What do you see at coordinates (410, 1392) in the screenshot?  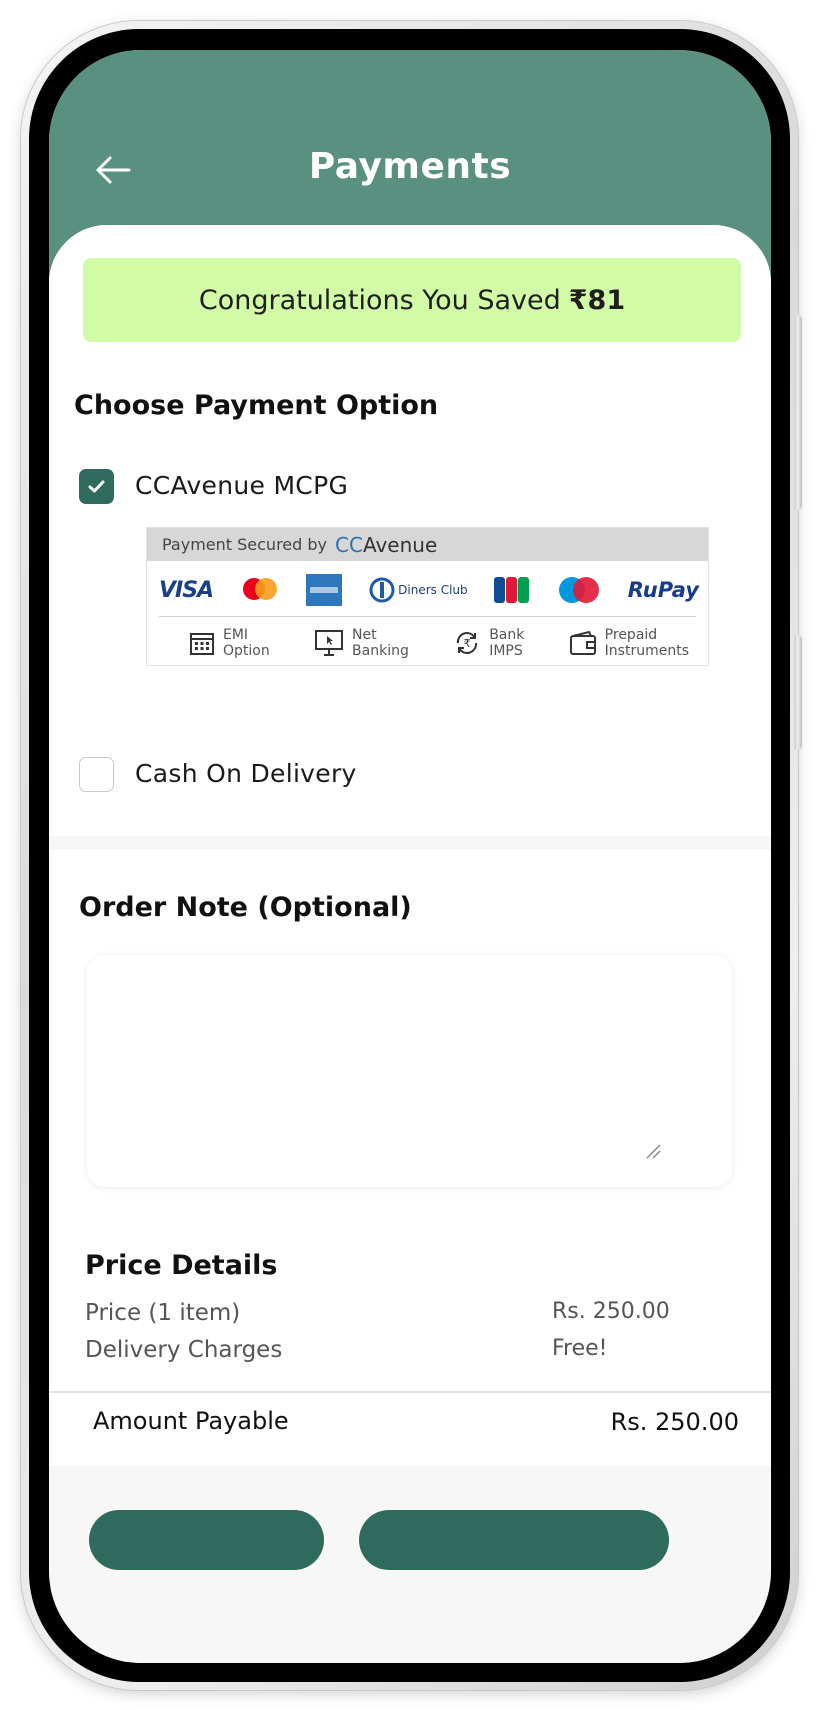 I see `price-divider` at bounding box center [410, 1392].